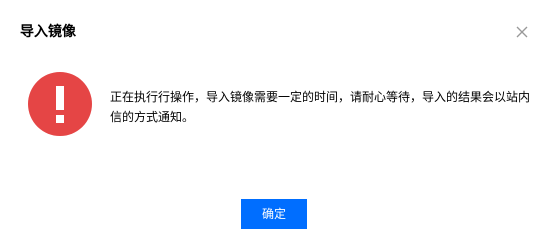 Image resolution: width=546 pixels, height=249 pixels. What do you see at coordinates (274, 214) in the screenshot?
I see `confirm-button: 确定` at bounding box center [274, 214].